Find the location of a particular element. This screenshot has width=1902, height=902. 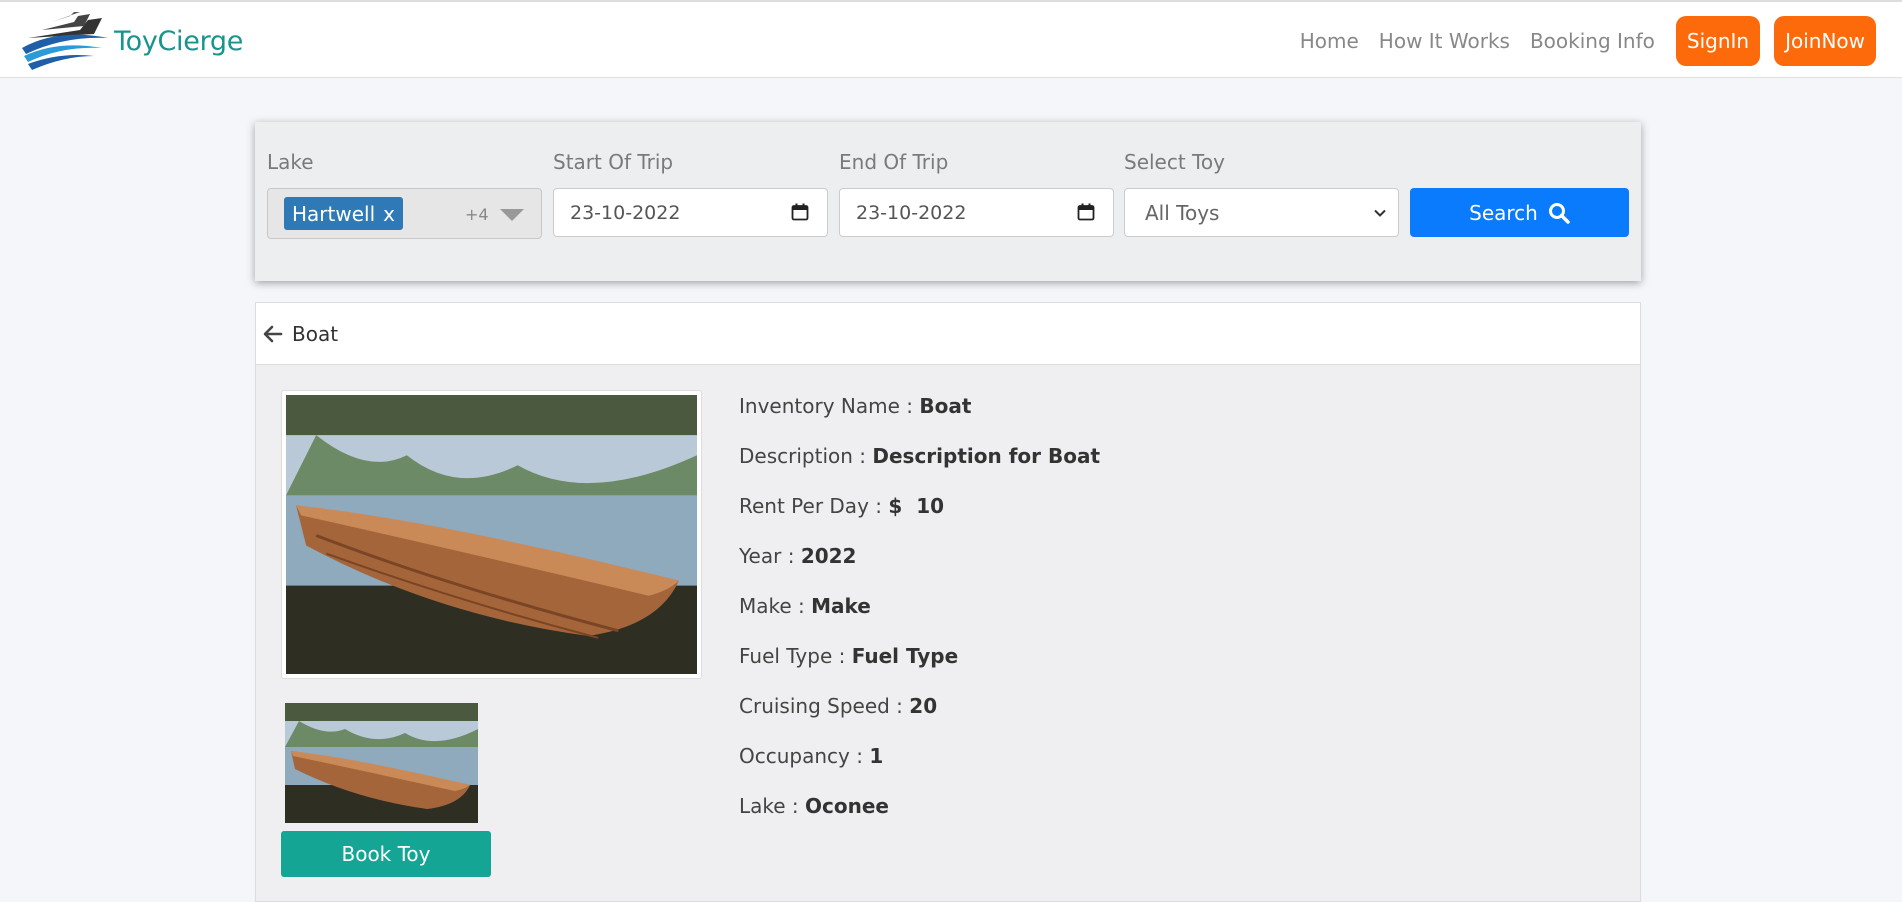

detail-cruising-speed: Cruising Speed : 20 is located at coordinates (919, 719).